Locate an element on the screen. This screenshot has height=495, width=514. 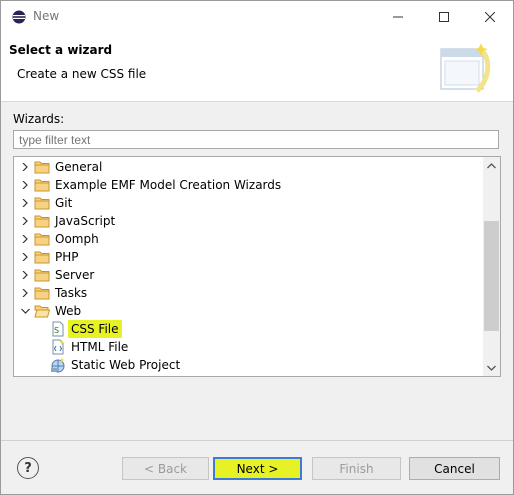
tree-item-css-file: S CSS File is located at coordinates (164, 329).